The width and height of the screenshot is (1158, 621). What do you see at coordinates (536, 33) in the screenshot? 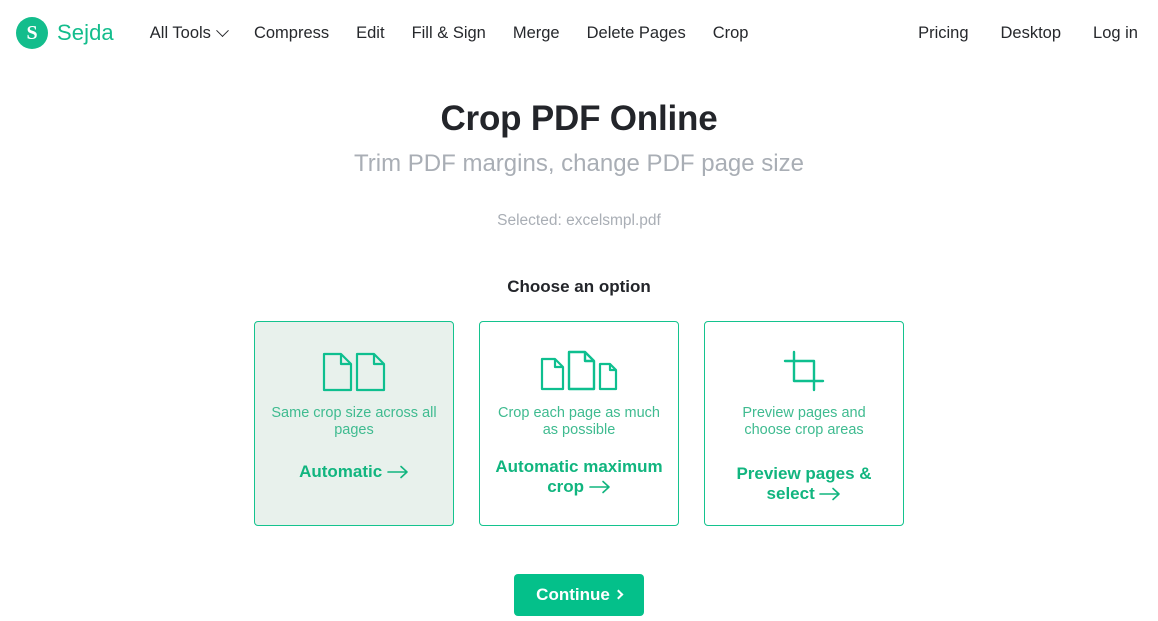
I see `nav-item-merge: Merge` at bounding box center [536, 33].